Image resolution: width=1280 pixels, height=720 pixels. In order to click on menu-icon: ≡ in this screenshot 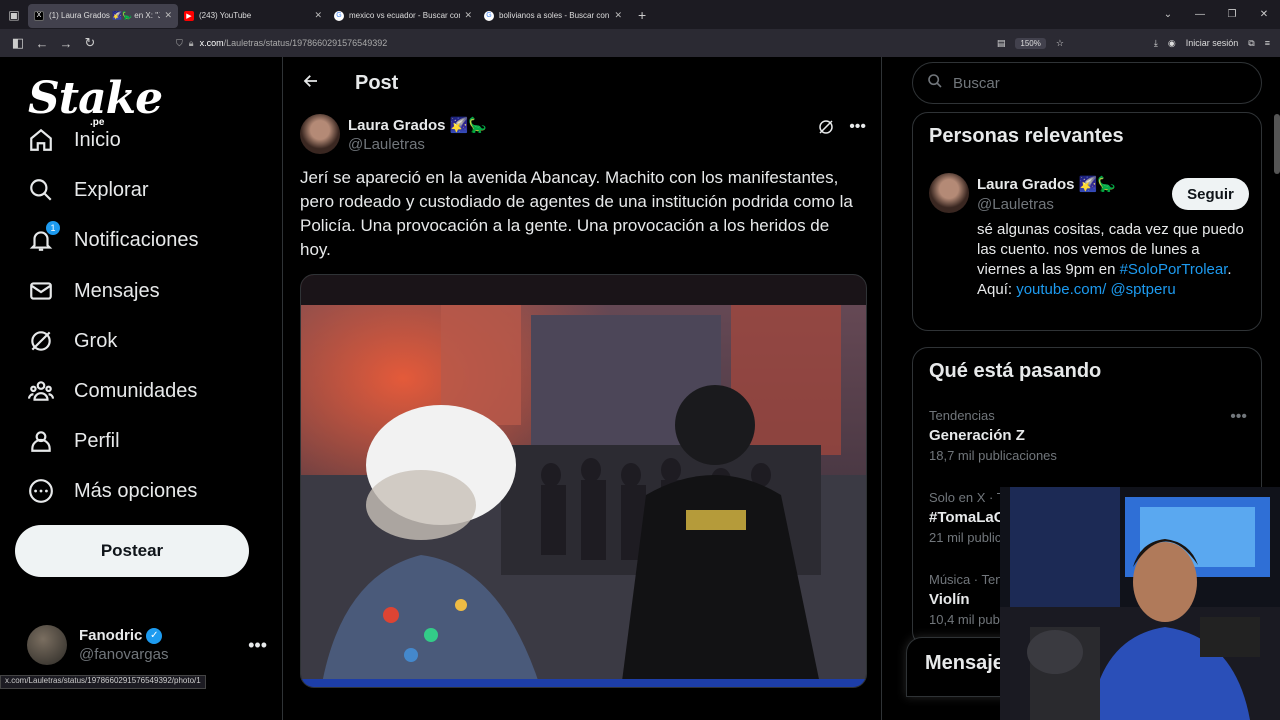, I will do `click(1267, 43)`.